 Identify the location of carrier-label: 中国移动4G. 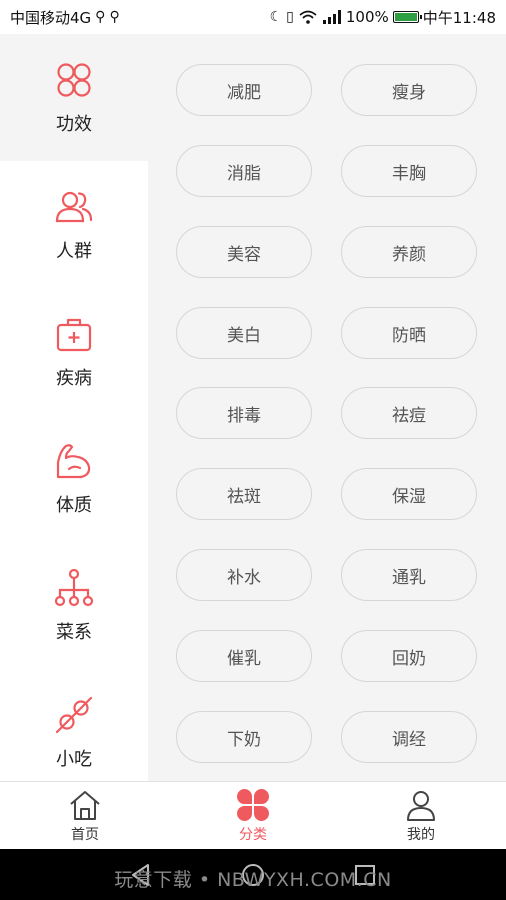
(51, 17).